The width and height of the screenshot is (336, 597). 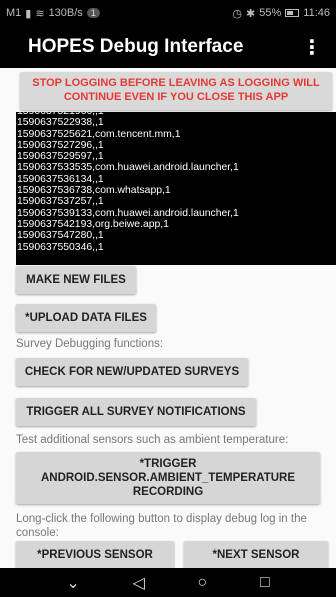 I want to click on console-line: 1590637536738,com.whatsapp,1, so click(x=94, y=191).